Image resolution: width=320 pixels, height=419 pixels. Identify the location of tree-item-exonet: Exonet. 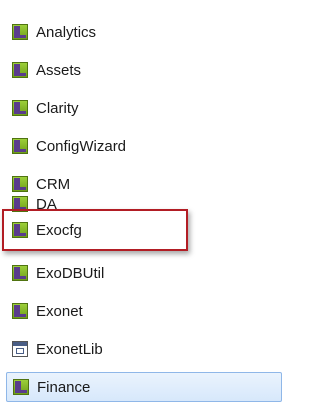
(50, 311).